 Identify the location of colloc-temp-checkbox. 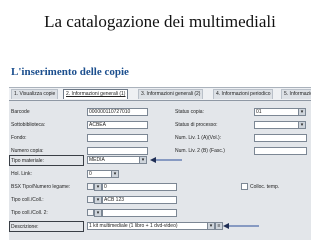
(244, 186).